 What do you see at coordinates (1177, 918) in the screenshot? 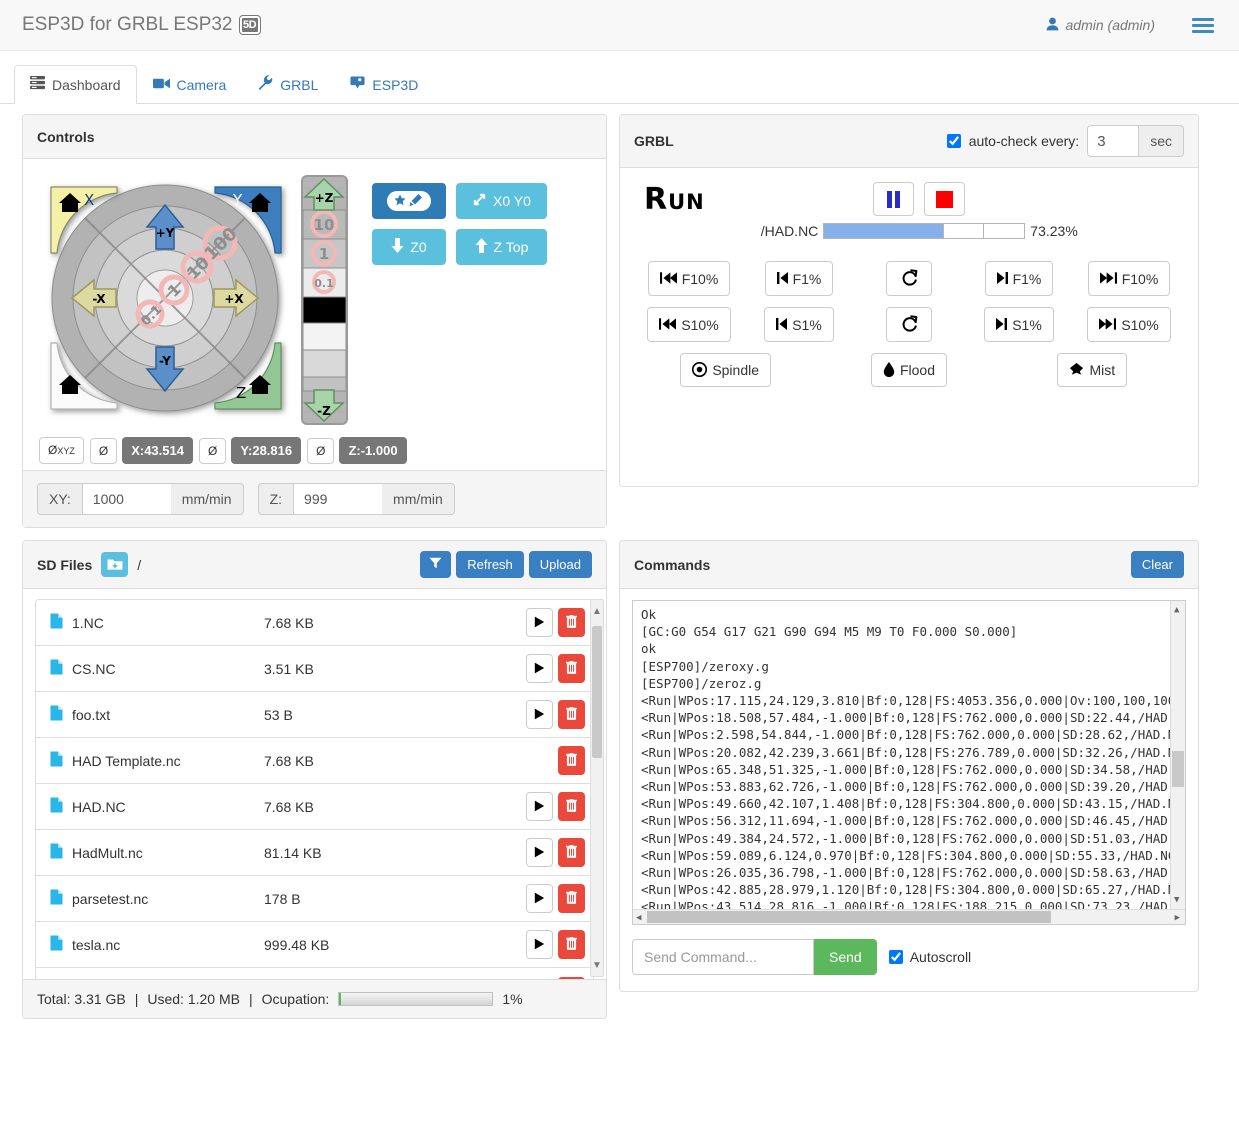
I see `console-scroll-right-icon: ▶` at bounding box center [1177, 918].